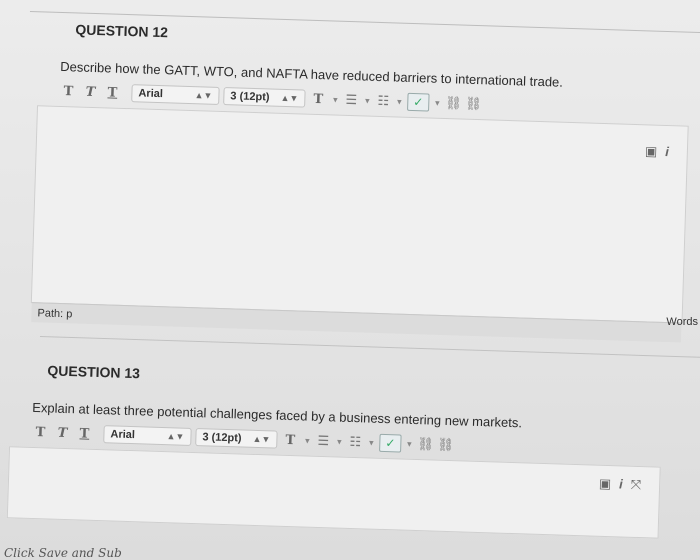 Image resolution: width=700 pixels, height=560 pixels. What do you see at coordinates (636, 485) in the screenshot?
I see `fullscreen-icon: ⤧` at bounding box center [636, 485].